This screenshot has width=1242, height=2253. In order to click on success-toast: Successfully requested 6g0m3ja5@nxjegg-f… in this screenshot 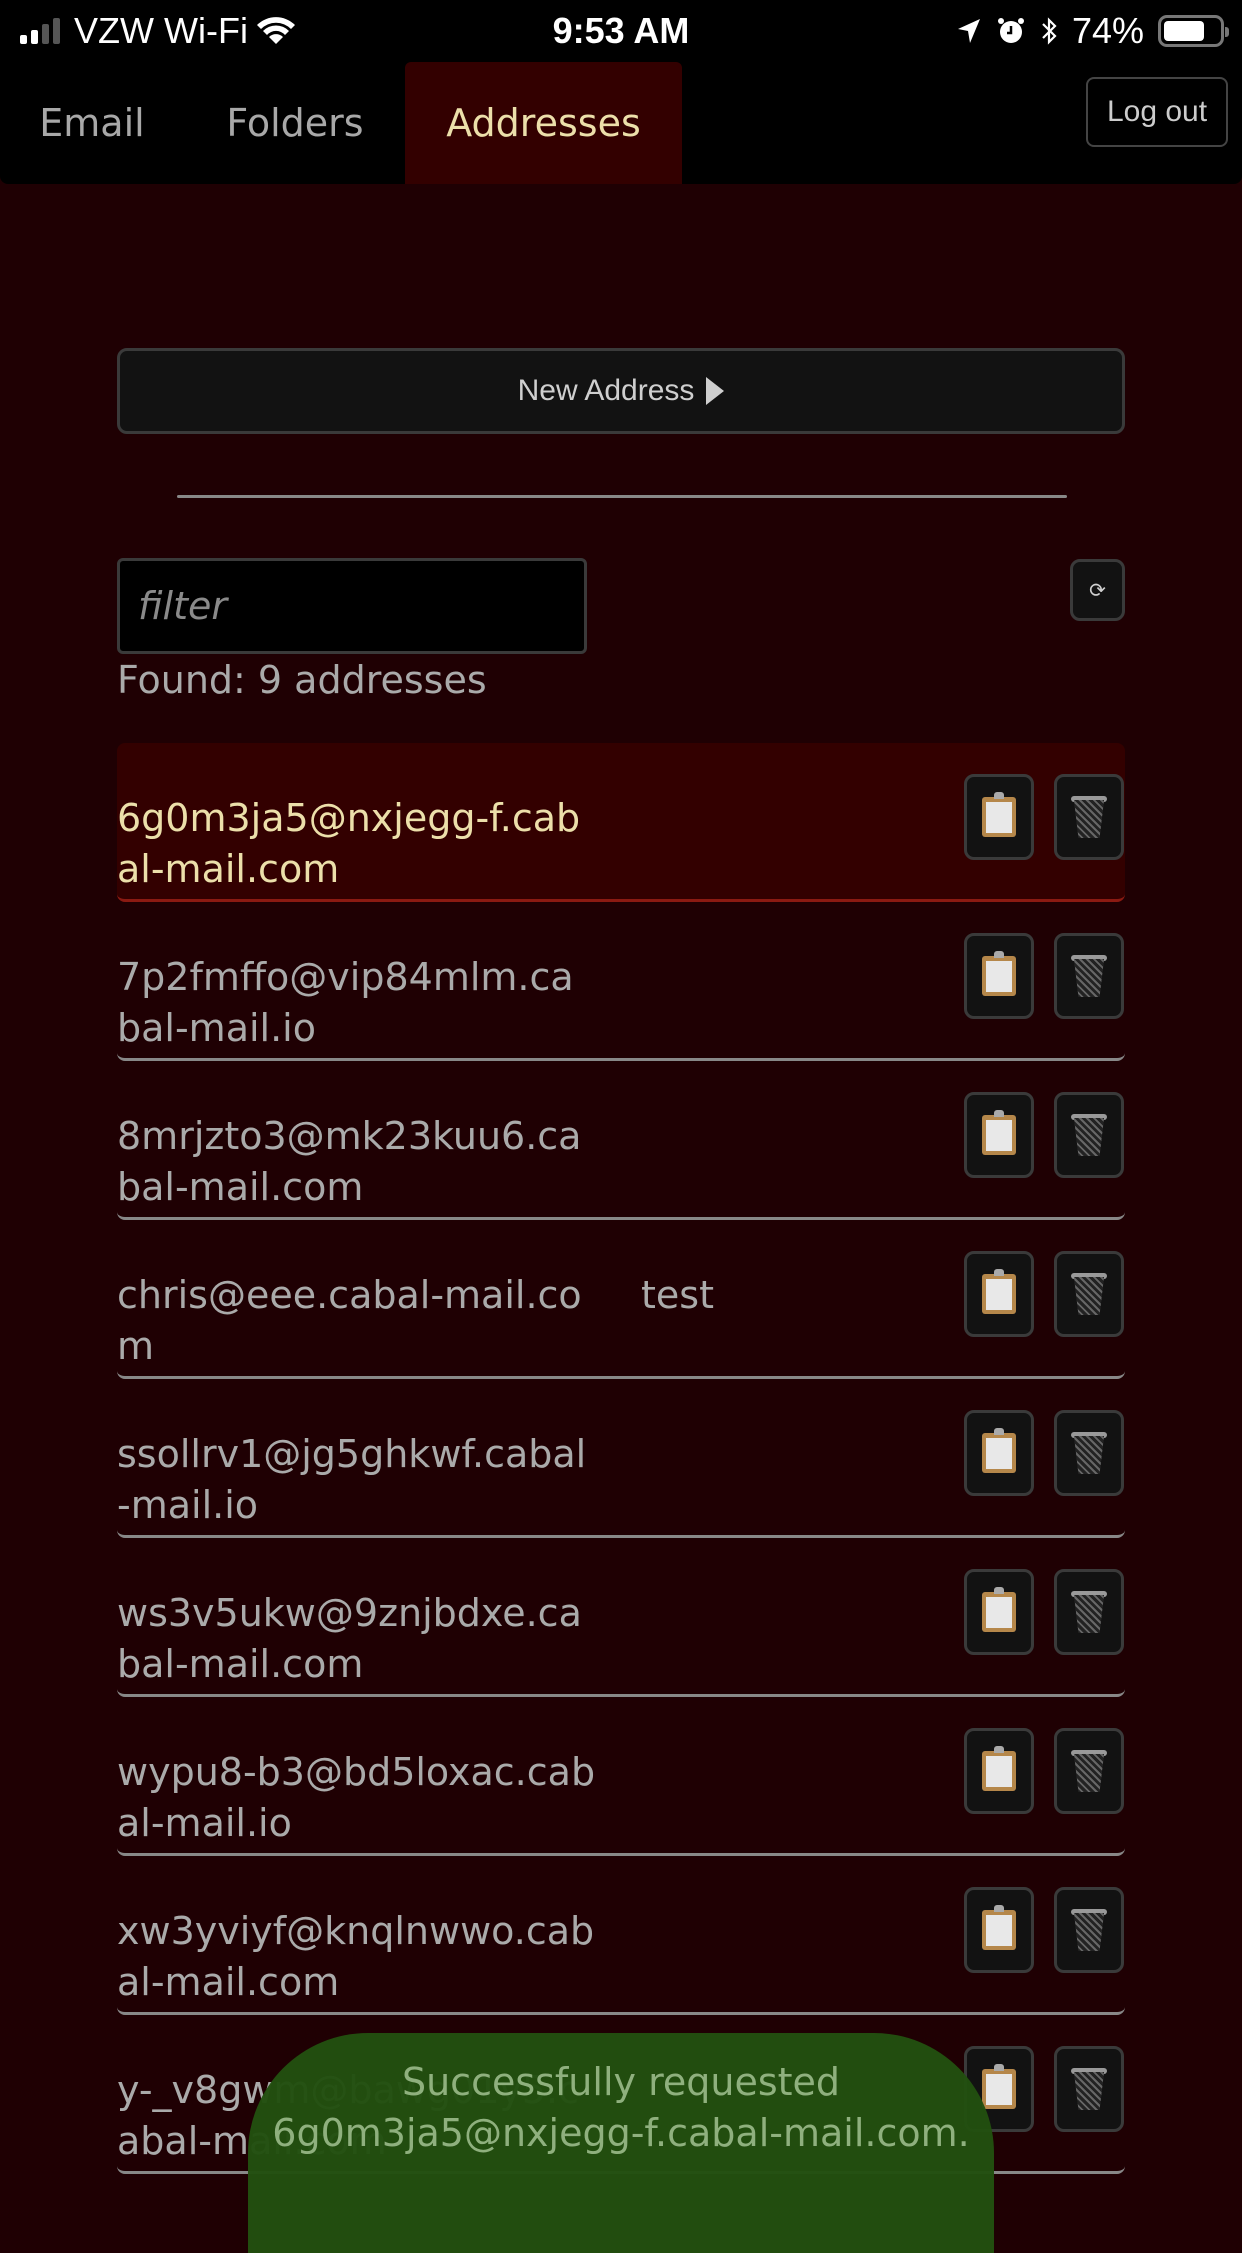, I will do `click(621, 2143)`.